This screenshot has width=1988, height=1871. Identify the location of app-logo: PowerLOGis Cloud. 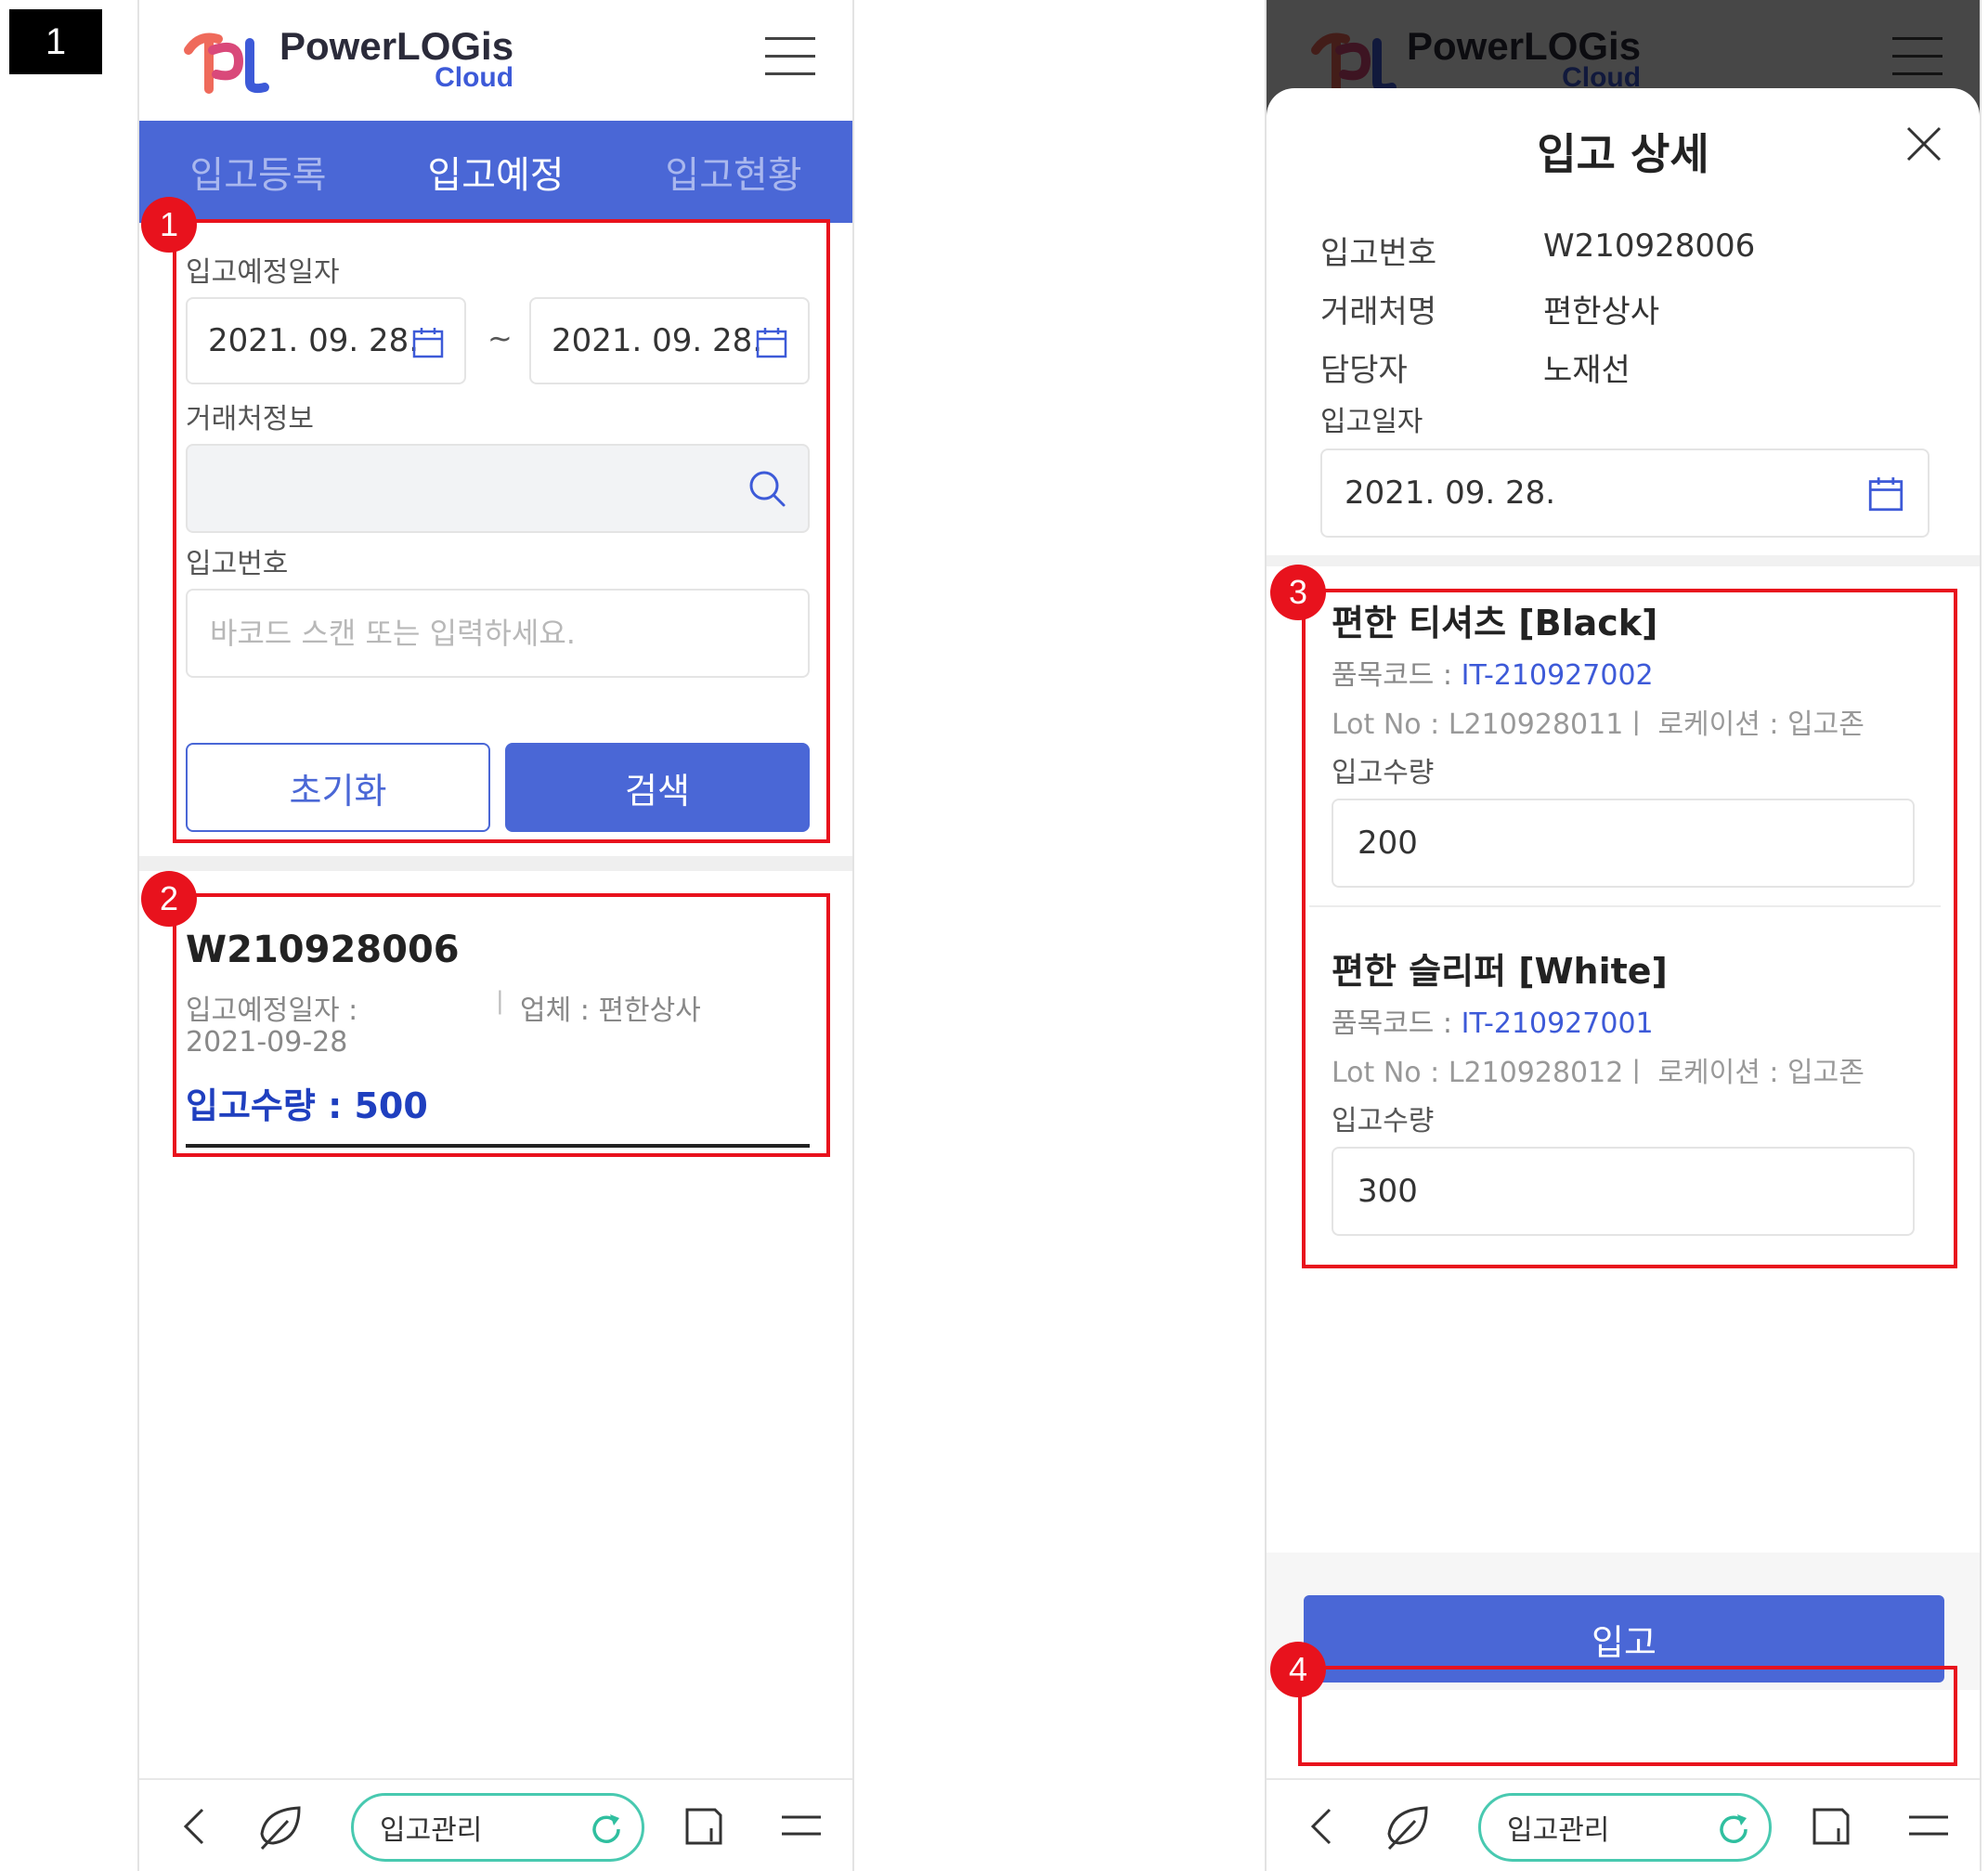
(347, 59).